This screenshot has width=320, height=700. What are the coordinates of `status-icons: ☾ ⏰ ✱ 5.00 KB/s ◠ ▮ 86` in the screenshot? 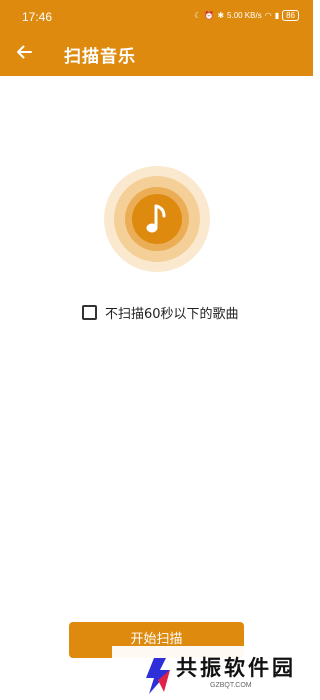 It's located at (246, 15).